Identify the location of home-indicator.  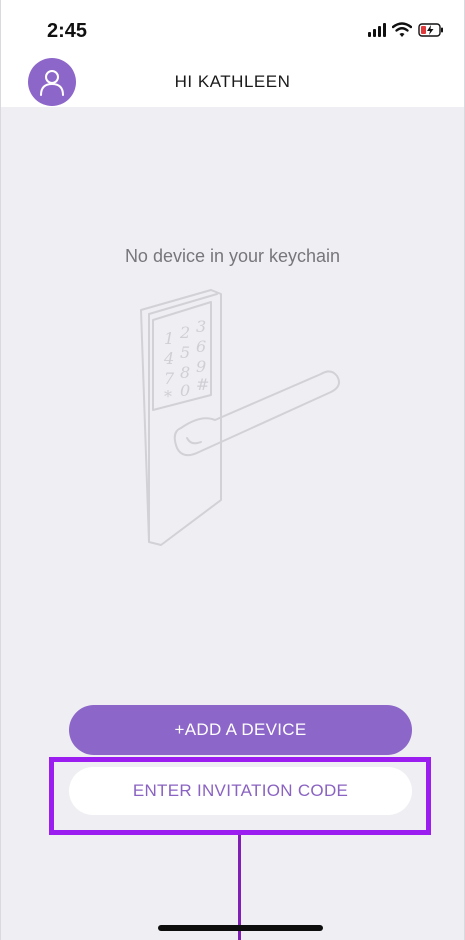
(240, 928).